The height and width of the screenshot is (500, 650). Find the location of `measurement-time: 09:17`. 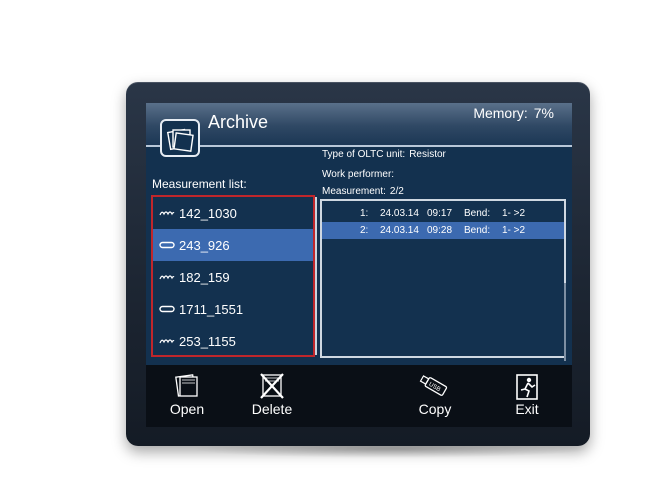

measurement-time: 09:17 is located at coordinates (440, 213).